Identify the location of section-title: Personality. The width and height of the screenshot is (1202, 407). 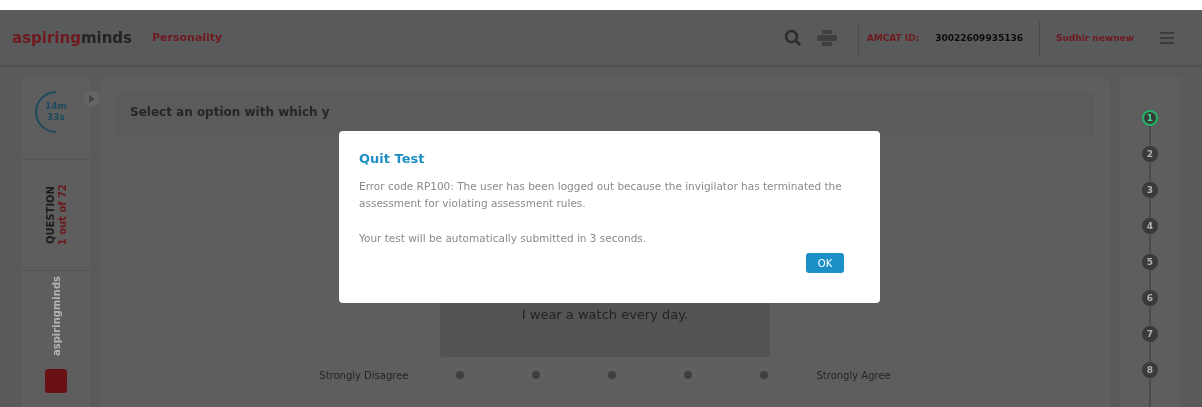
(187, 37).